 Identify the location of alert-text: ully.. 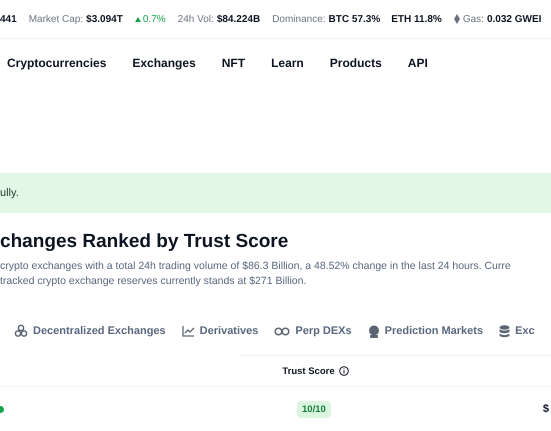
(9, 193).